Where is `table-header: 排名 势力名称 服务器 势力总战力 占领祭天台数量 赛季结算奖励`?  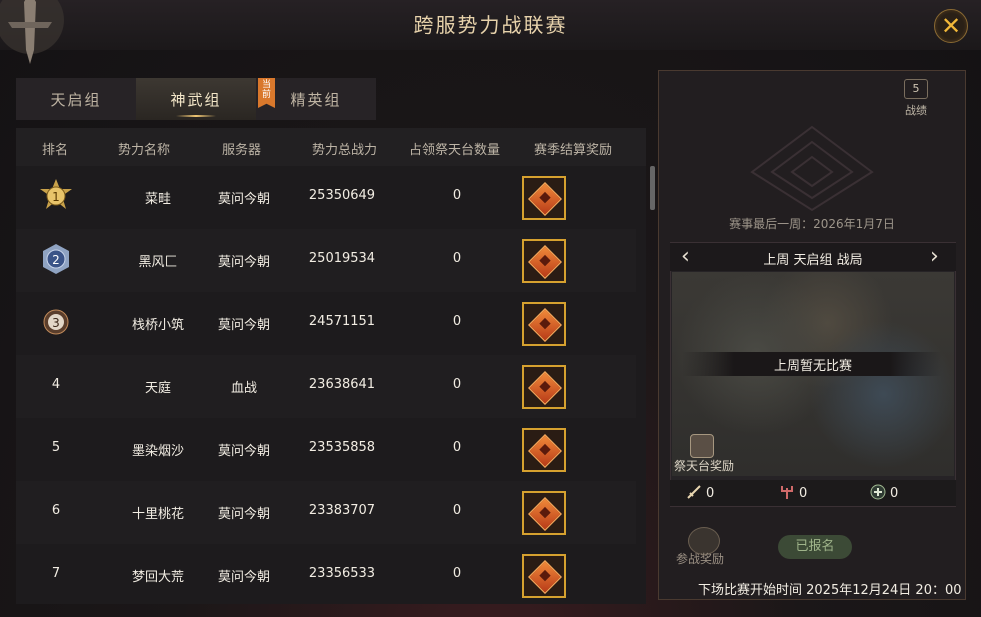
table-header: 排名 势力名称 服务器 势力总战力 占领祭天台数量 赛季结算奖励 is located at coordinates (331, 147).